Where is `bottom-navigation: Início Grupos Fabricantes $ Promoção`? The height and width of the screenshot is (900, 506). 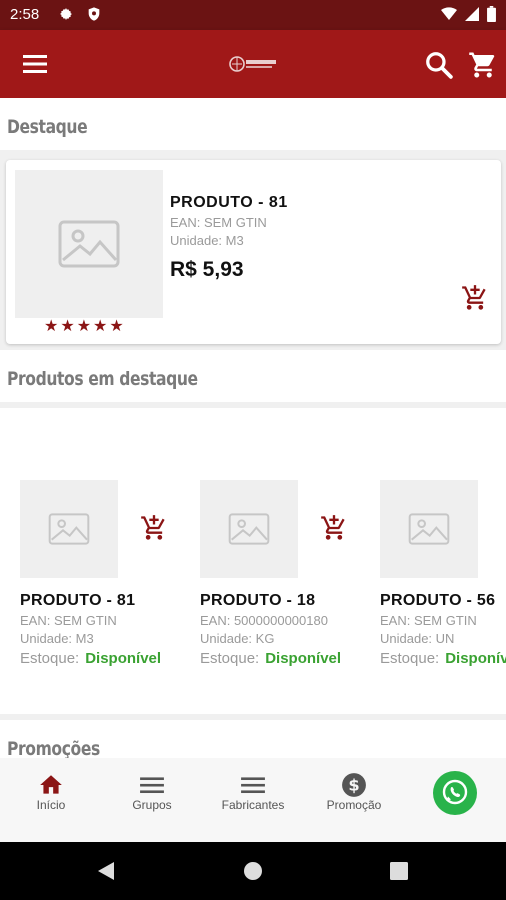 bottom-navigation: Início Grupos Fabricantes $ Promoção is located at coordinates (253, 800).